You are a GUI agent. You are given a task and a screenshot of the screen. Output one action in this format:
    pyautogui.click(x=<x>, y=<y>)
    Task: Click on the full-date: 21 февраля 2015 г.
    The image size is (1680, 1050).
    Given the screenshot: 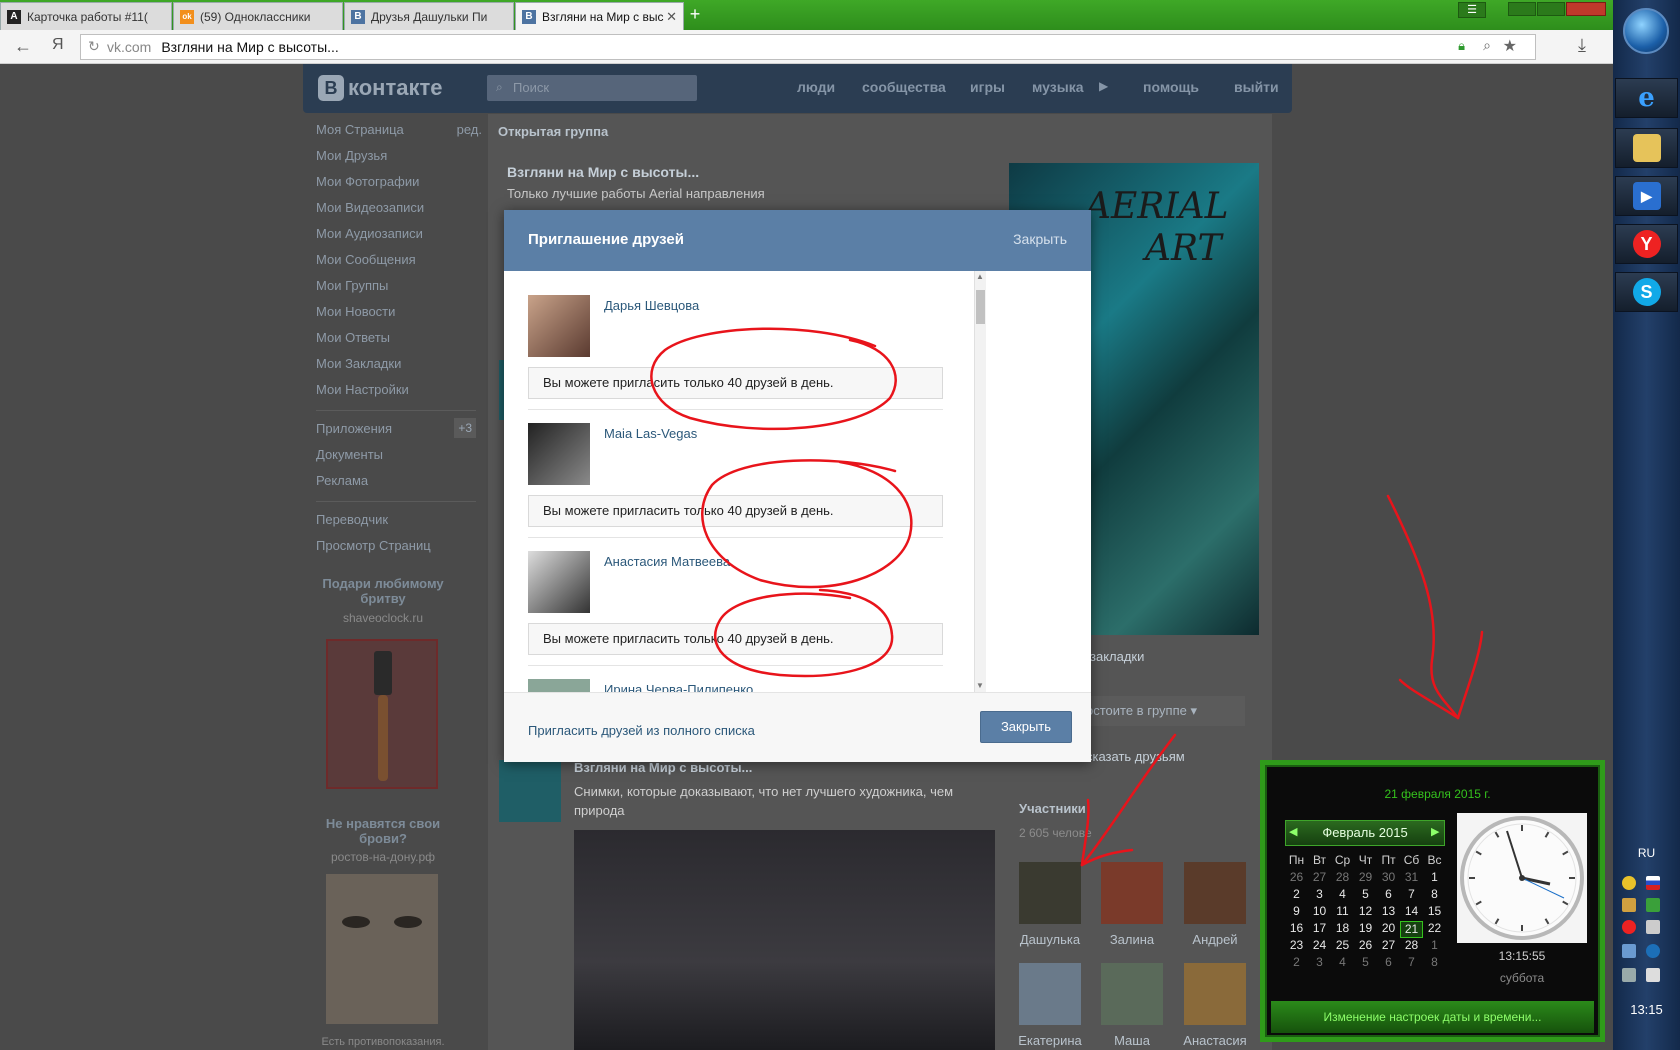 What is the action you would take?
    pyautogui.click(x=1437, y=794)
    